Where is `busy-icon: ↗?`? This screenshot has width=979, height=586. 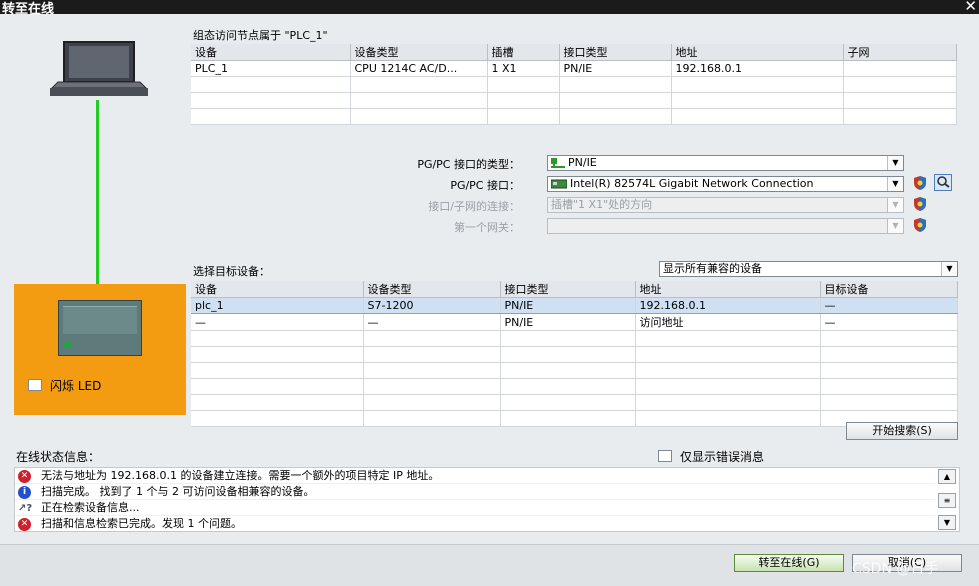 busy-icon: ↗? is located at coordinates (25, 508).